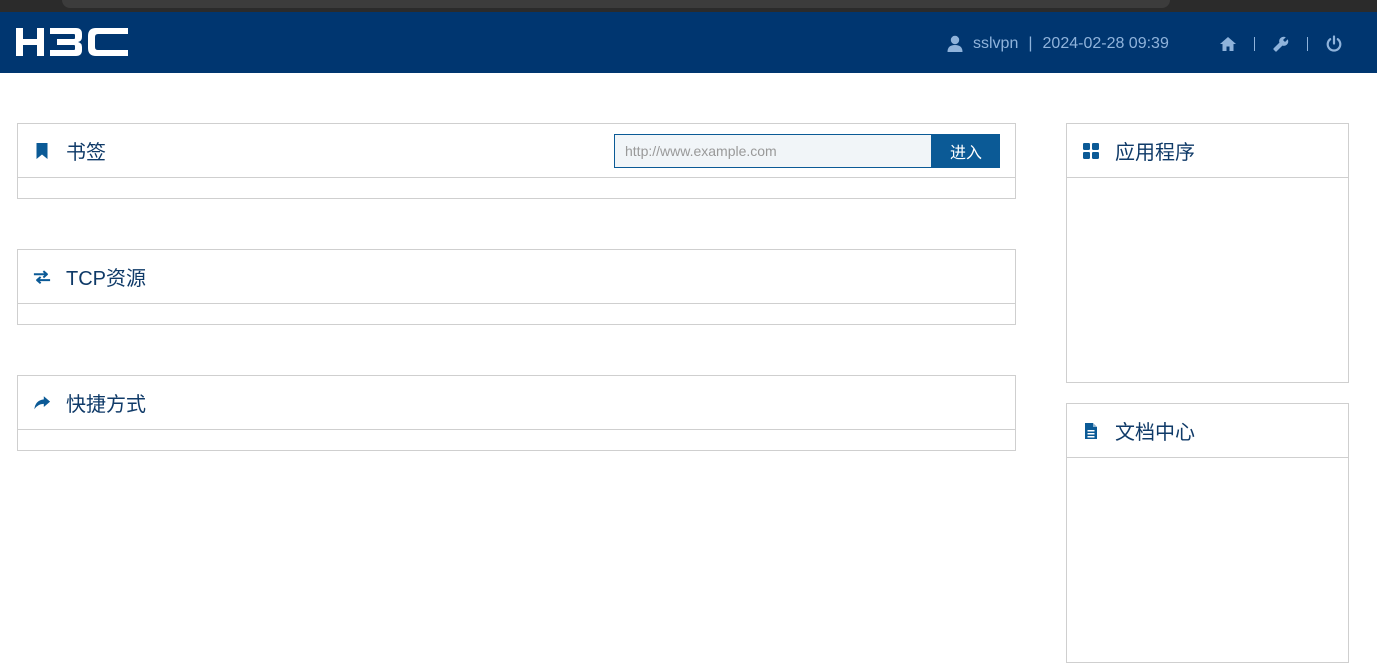 The width and height of the screenshot is (1377, 666). I want to click on username-label: sslvpn, so click(996, 43).